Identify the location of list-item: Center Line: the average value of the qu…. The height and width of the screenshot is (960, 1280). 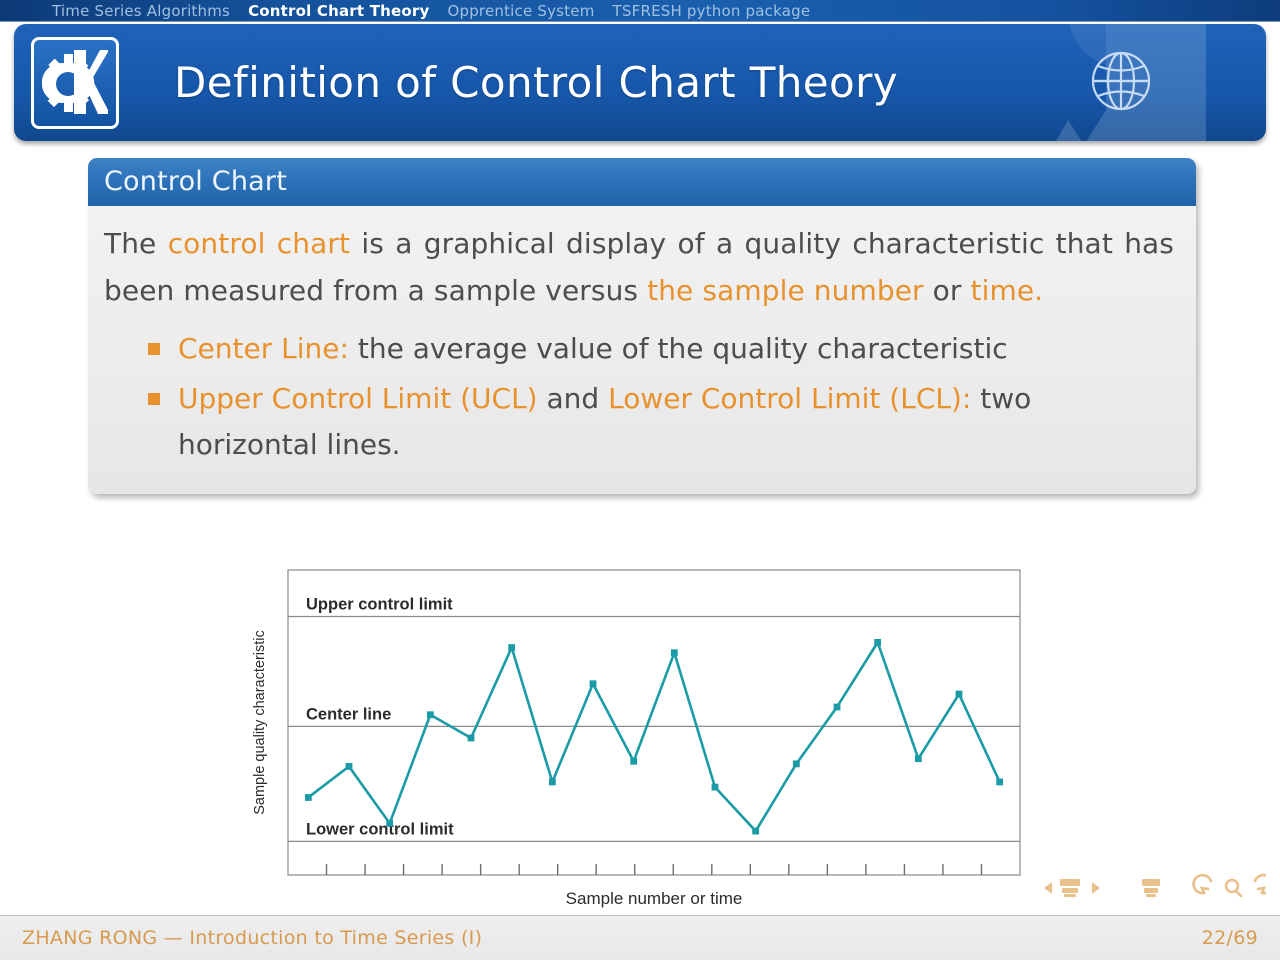
(659, 349).